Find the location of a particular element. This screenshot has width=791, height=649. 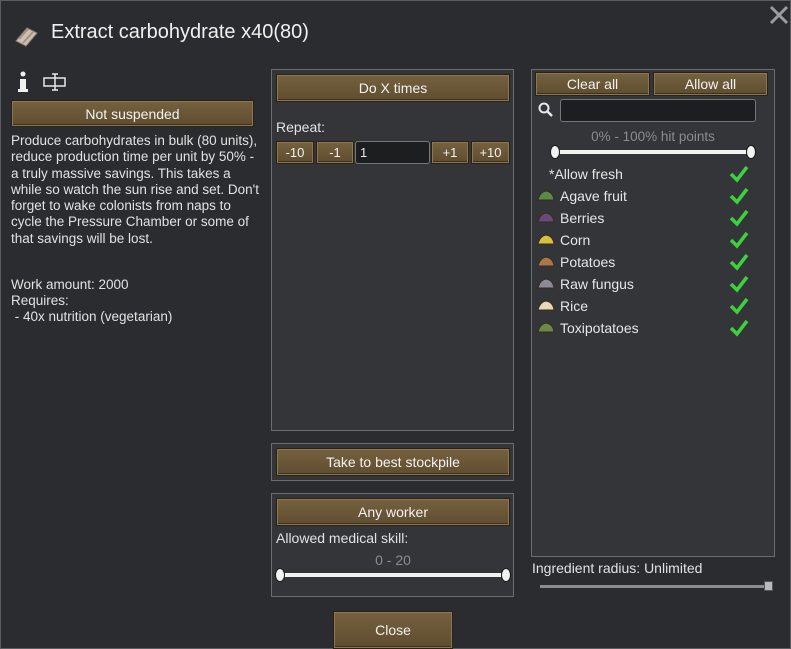

ingredient-label: Corn is located at coordinates (575, 240).